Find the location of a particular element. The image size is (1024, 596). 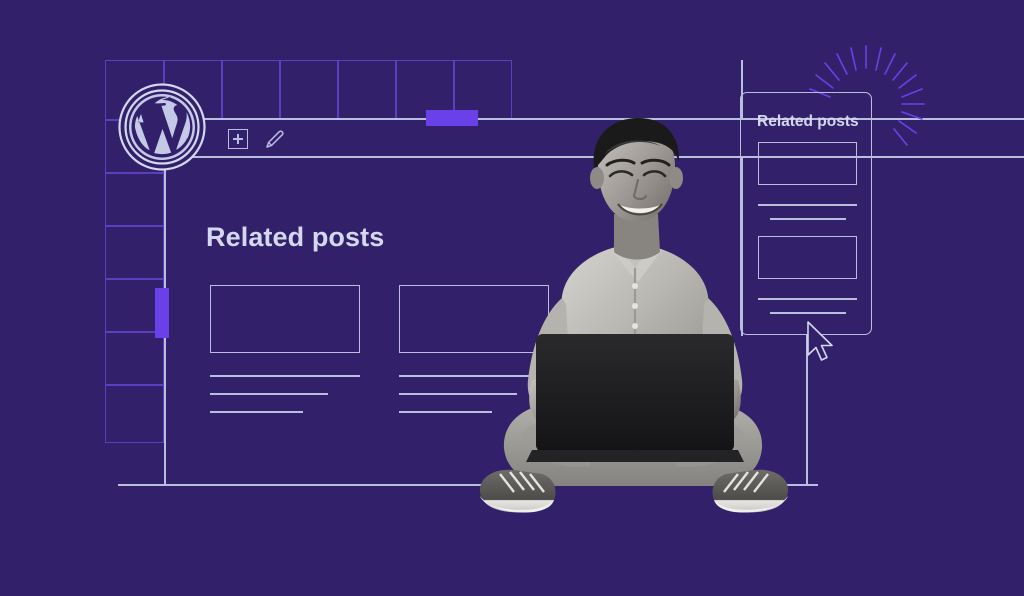

pencil-icon is located at coordinates (275, 139).